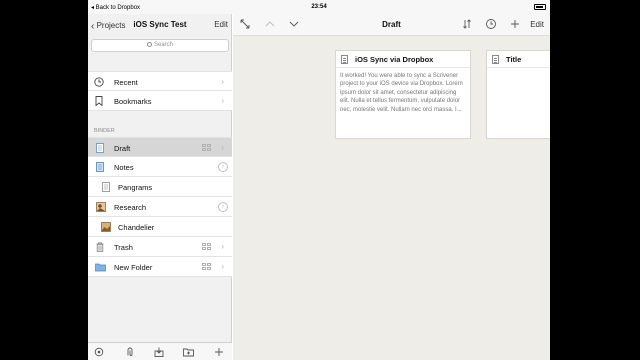 The image size is (640, 360). Describe the element at coordinates (540, 7) in the screenshot. I see `battery-icon` at that location.